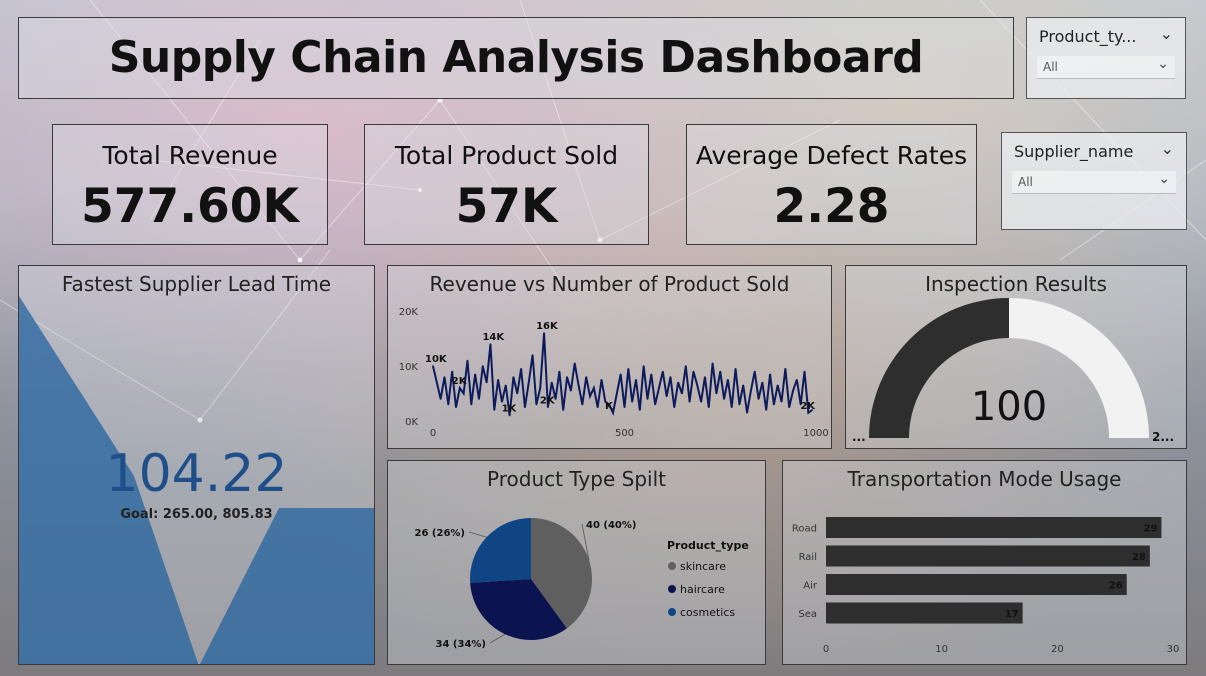 This screenshot has width=1206, height=676. What do you see at coordinates (506, 206) in the screenshot?
I see `kpi-value: 57K` at bounding box center [506, 206].